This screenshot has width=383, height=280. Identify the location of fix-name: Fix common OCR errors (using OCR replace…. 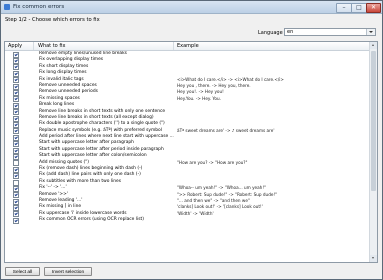
(91, 220).